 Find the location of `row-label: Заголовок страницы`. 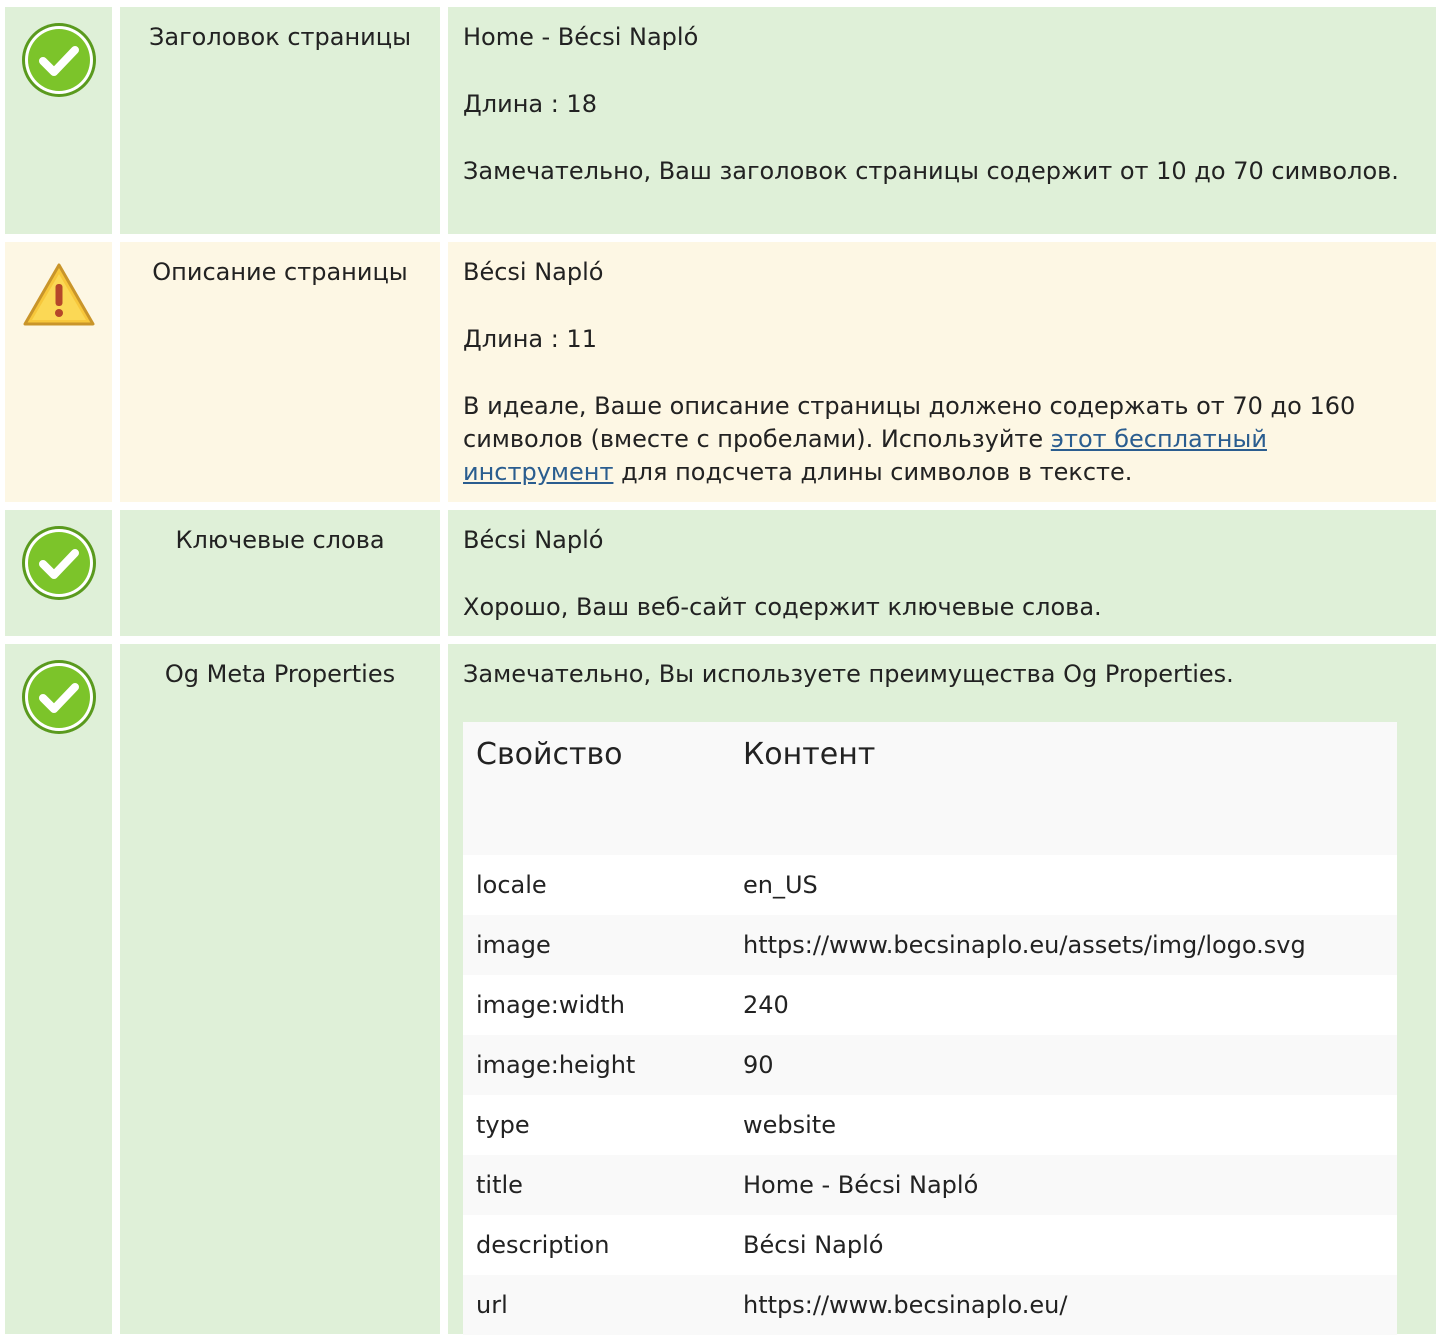

row-label: Заголовок страницы is located at coordinates (280, 120).